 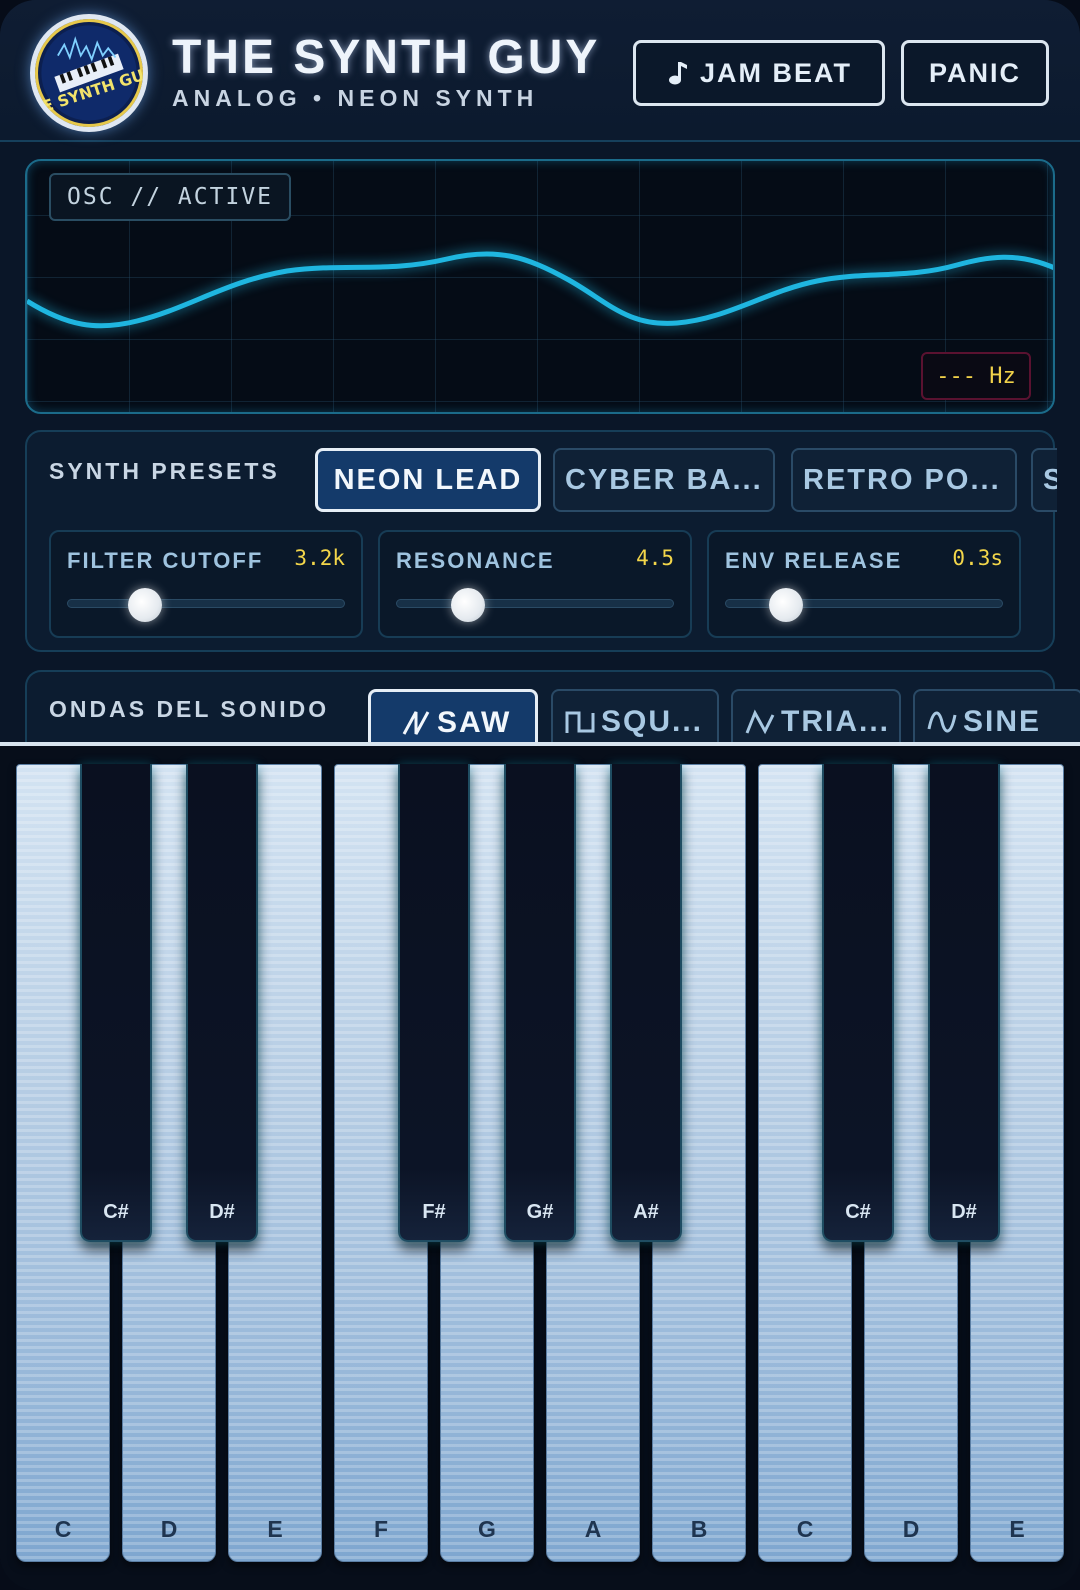 I want to click on saw-wave-icon, so click(x=416, y=723).